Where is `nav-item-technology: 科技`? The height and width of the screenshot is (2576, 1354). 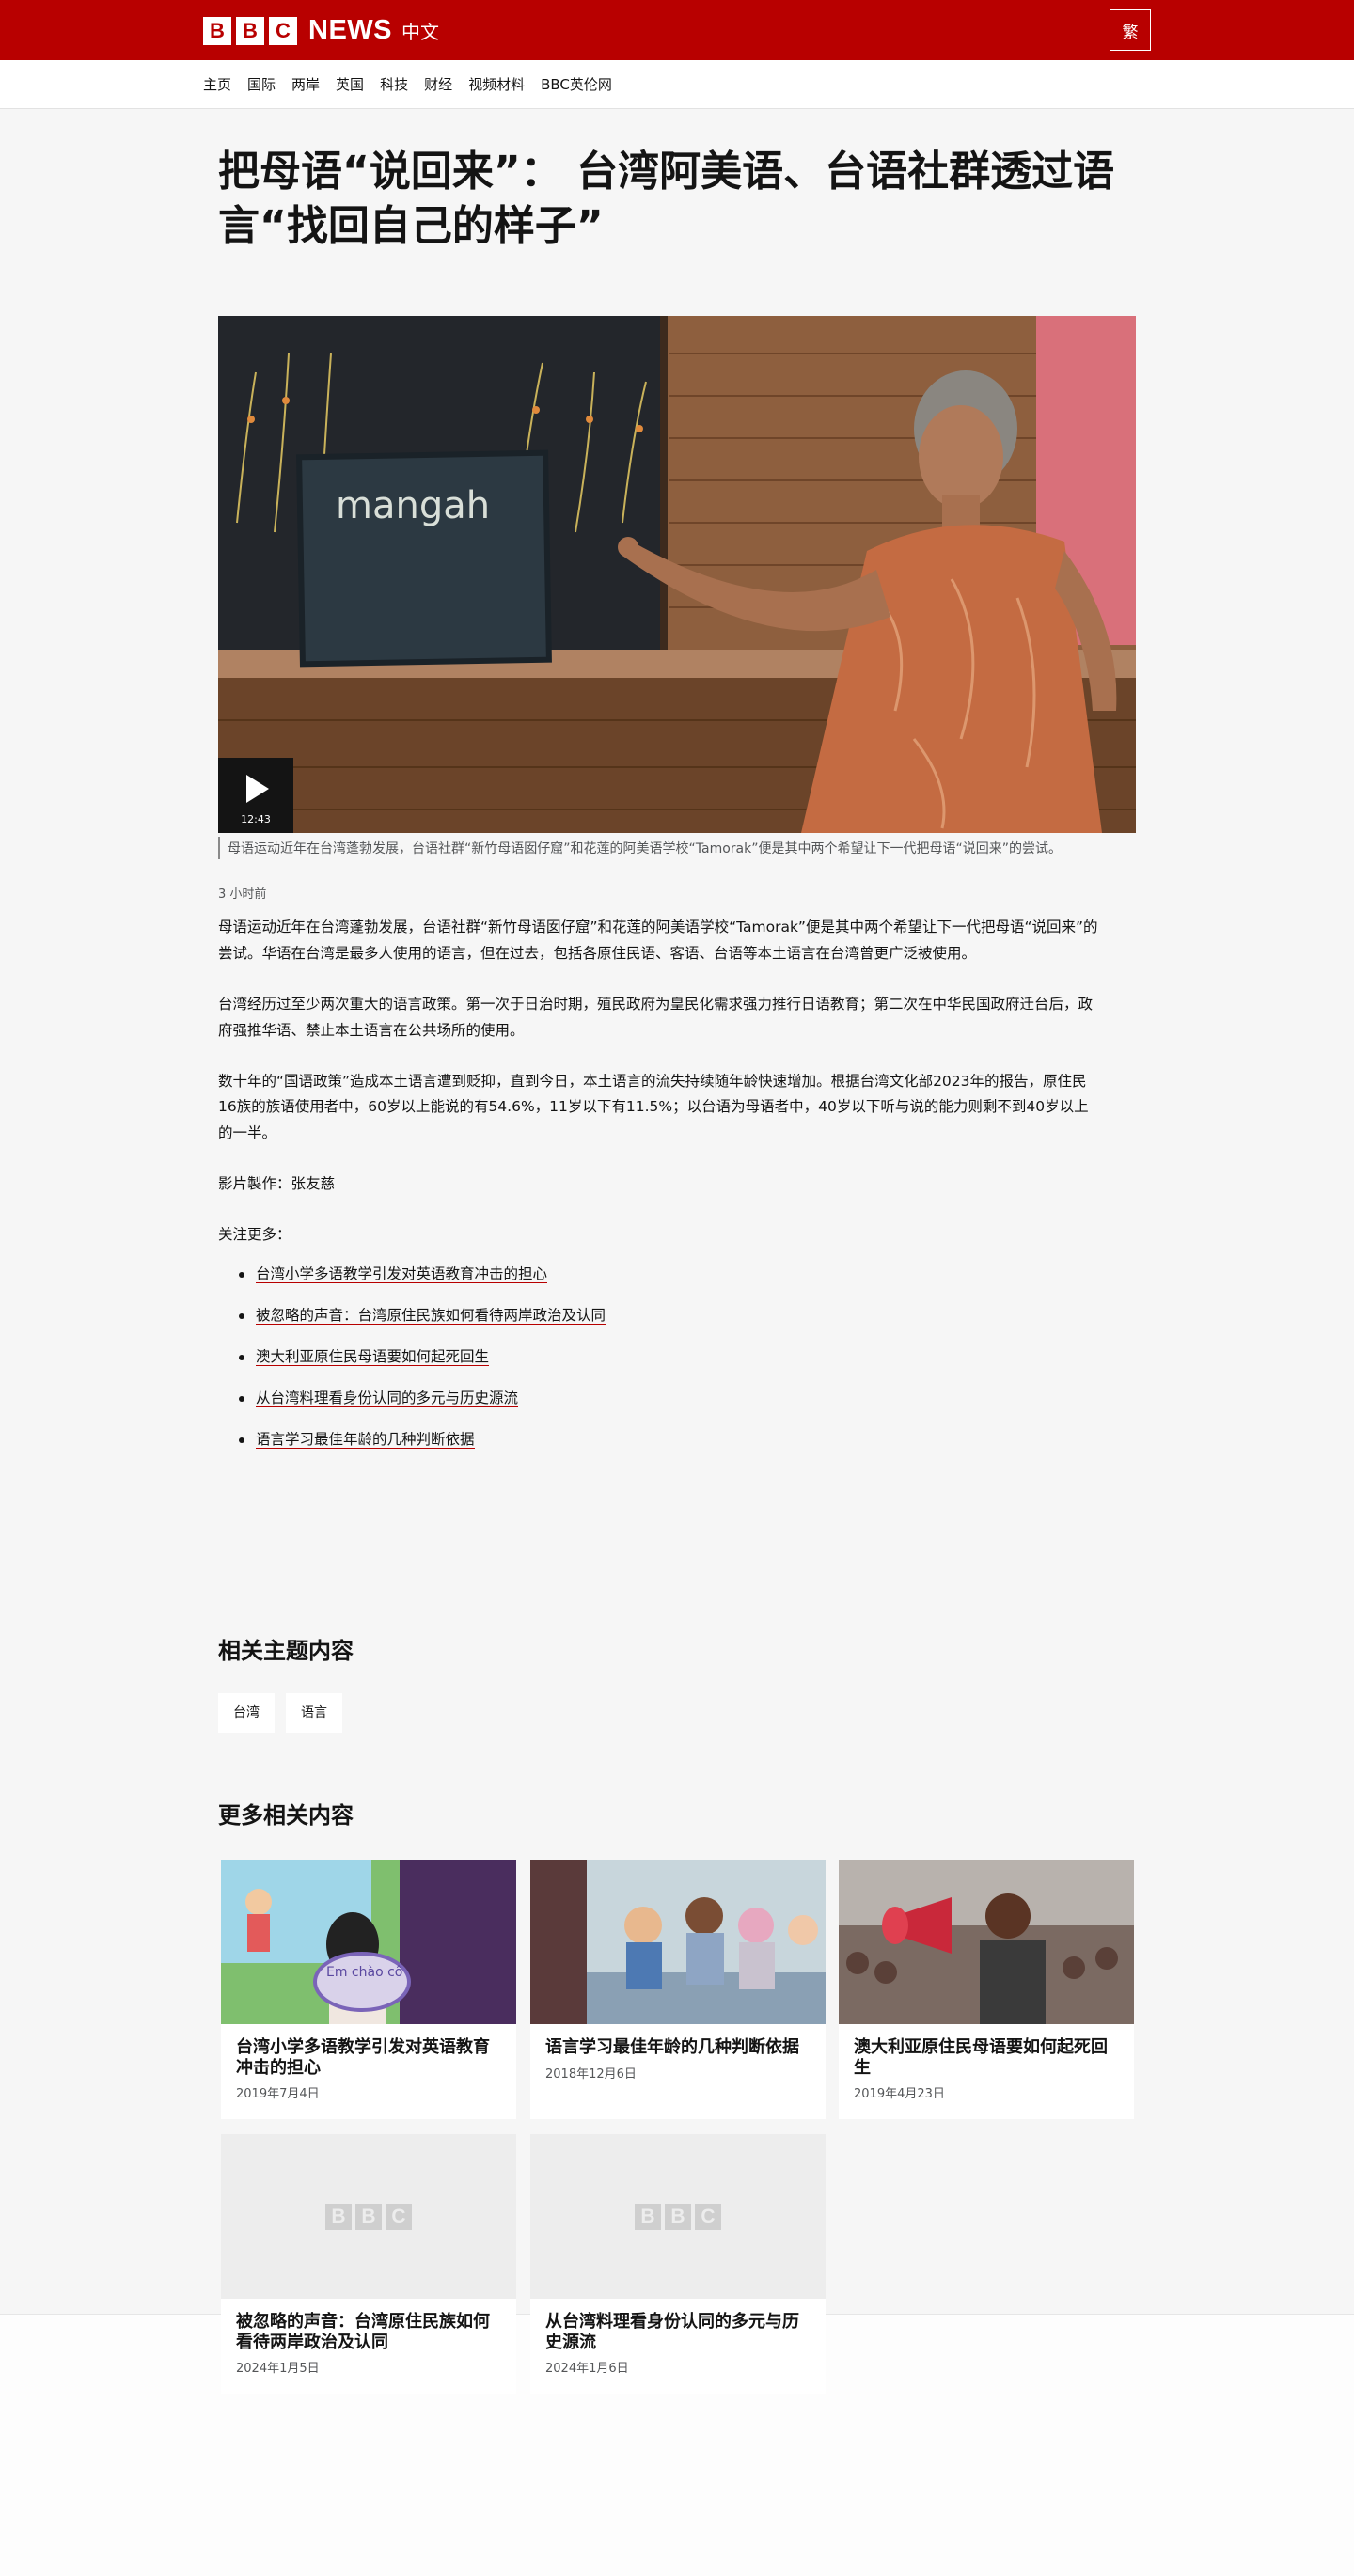
nav-item-technology: 科技 is located at coordinates (394, 84).